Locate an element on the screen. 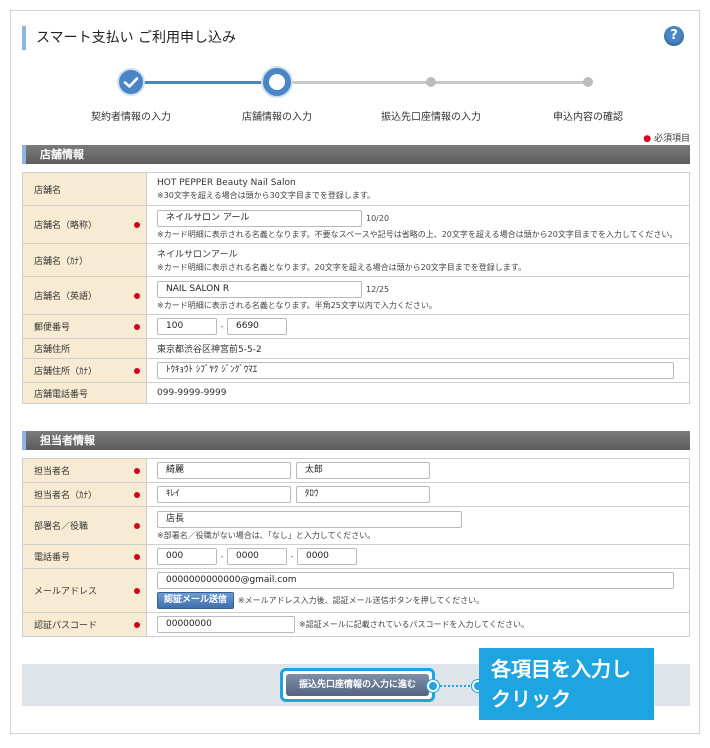  step-1-label: 契約者情報の入力 is located at coordinates (131, 117).